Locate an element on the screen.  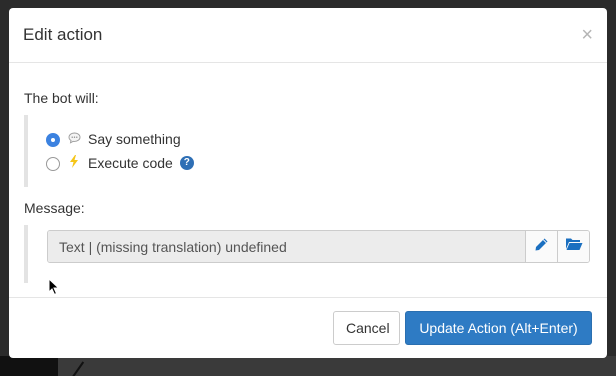
message-input is located at coordinates (286, 246).